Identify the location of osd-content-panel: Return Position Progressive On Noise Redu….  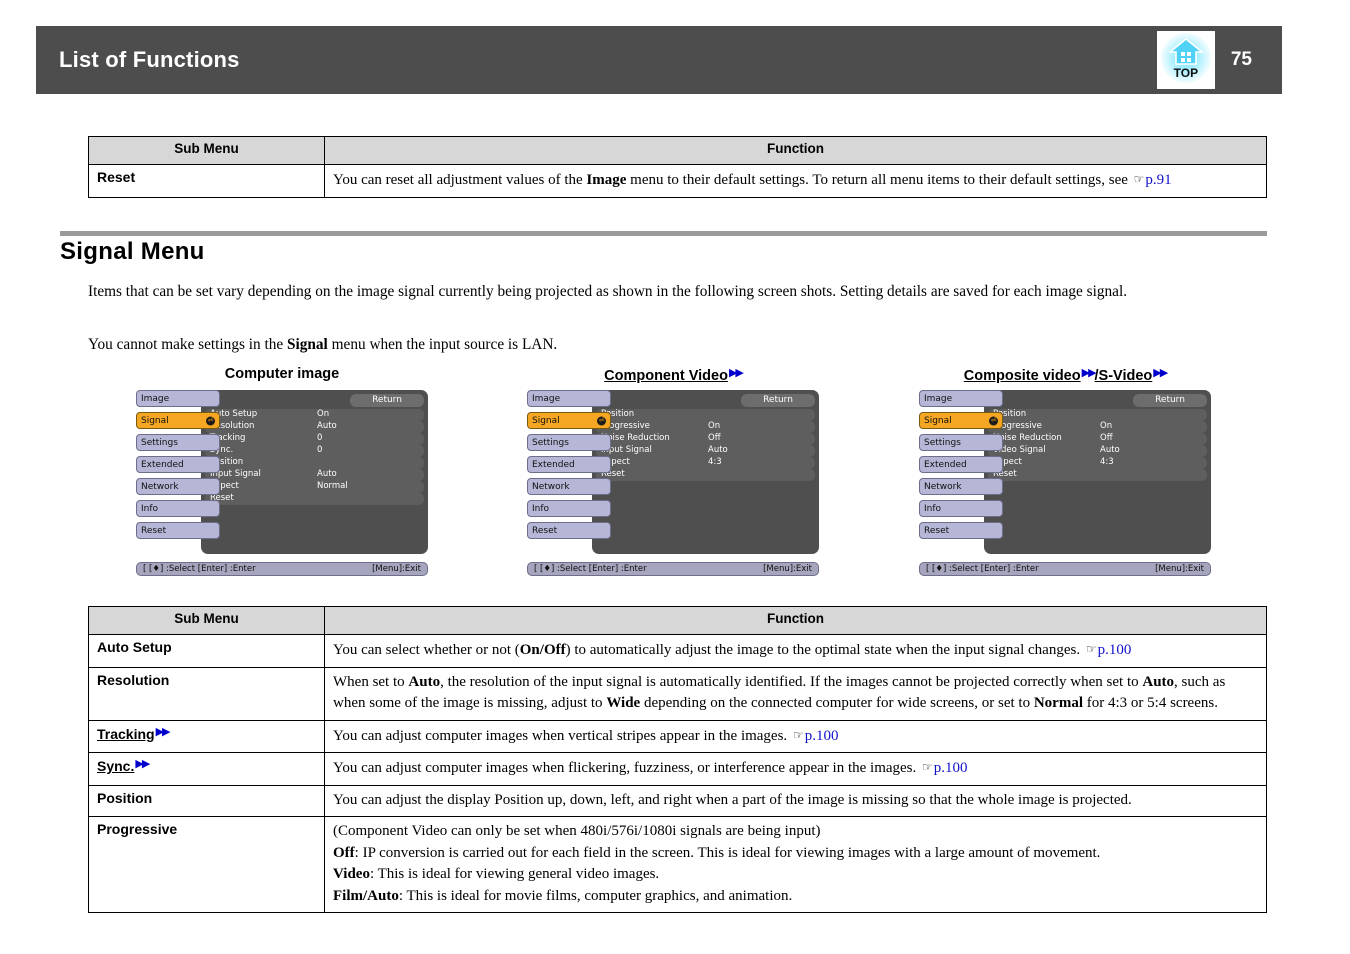
(1097, 472).